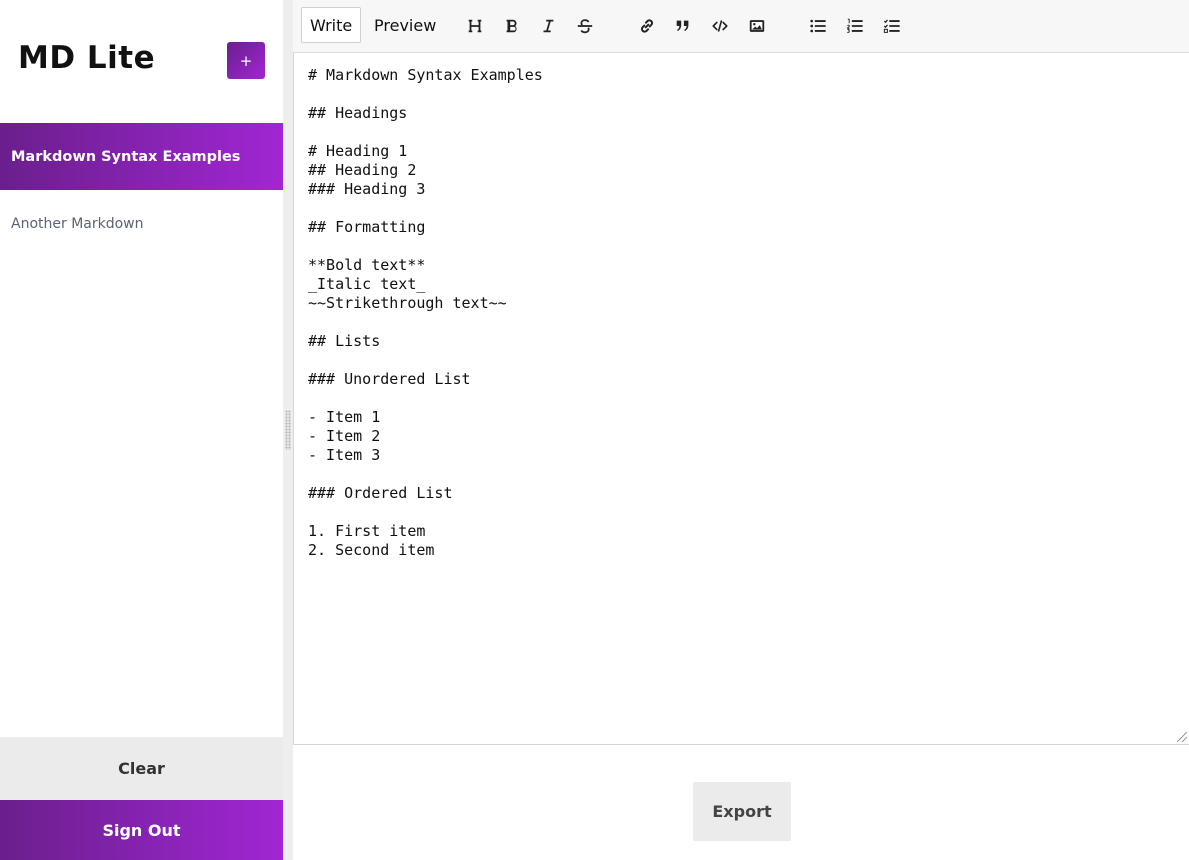  Describe the element at coordinates (855, 26) in the screenshot. I see `ordered-list-icon` at that location.